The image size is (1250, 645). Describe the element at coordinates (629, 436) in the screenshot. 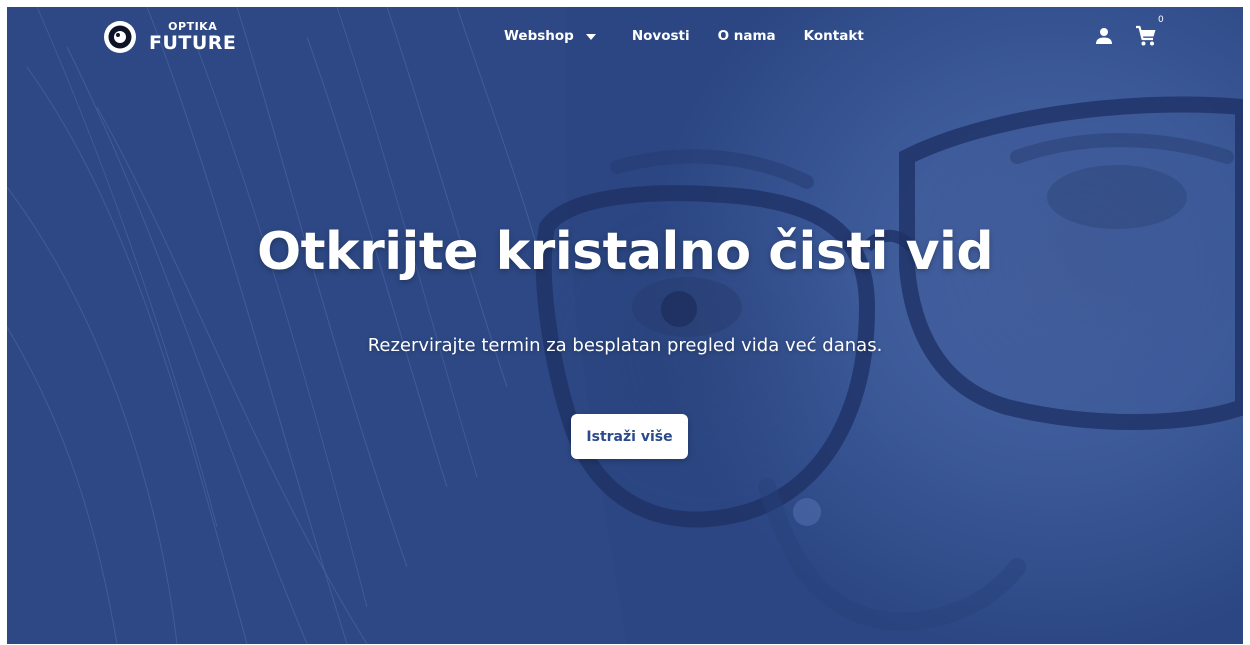

I see `explore-more-button: Istraži više` at that location.